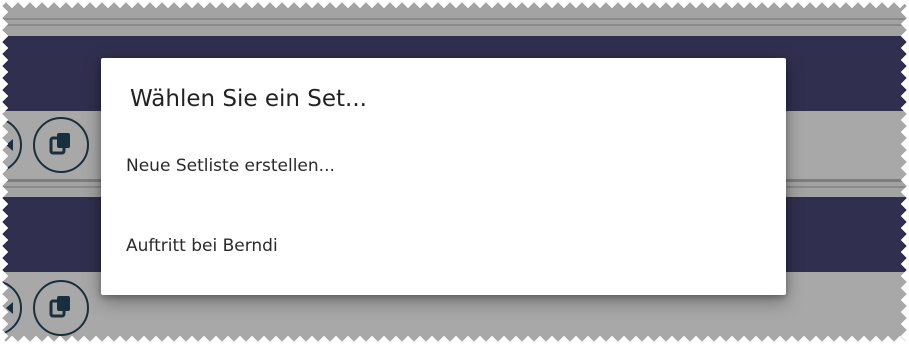 The height and width of the screenshot is (344, 909). What do you see at coordinates (202, 246) in the screenshot?
I see `set-option: Auftritt bei Berndi` at bounding box center [202, 246].